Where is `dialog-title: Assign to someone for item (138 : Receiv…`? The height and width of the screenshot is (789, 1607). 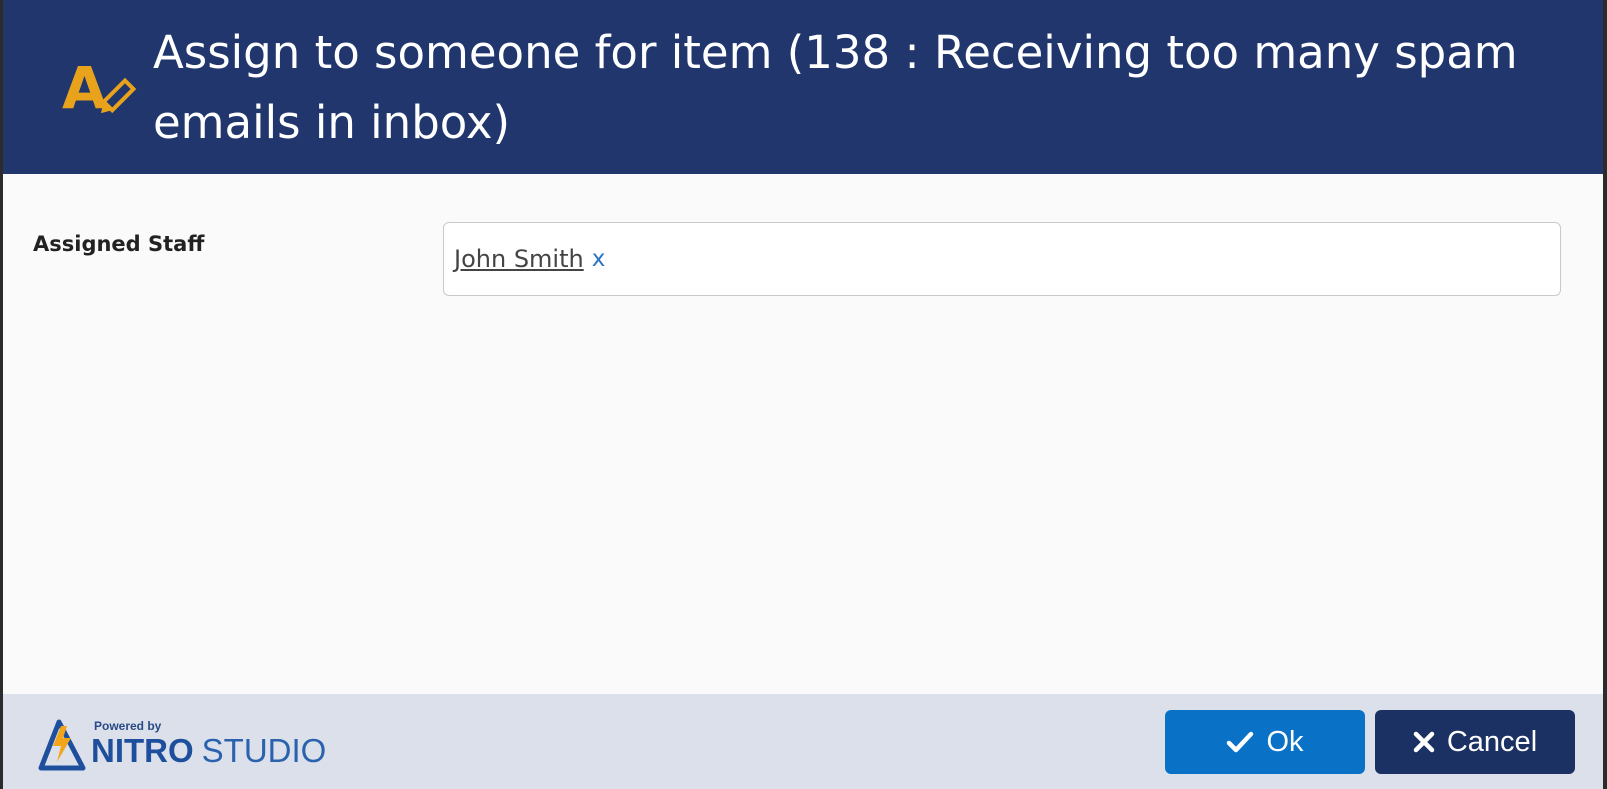
dialog-title: Assign to someone for item (138 : Receiv… is located at coordinates (835, 87).